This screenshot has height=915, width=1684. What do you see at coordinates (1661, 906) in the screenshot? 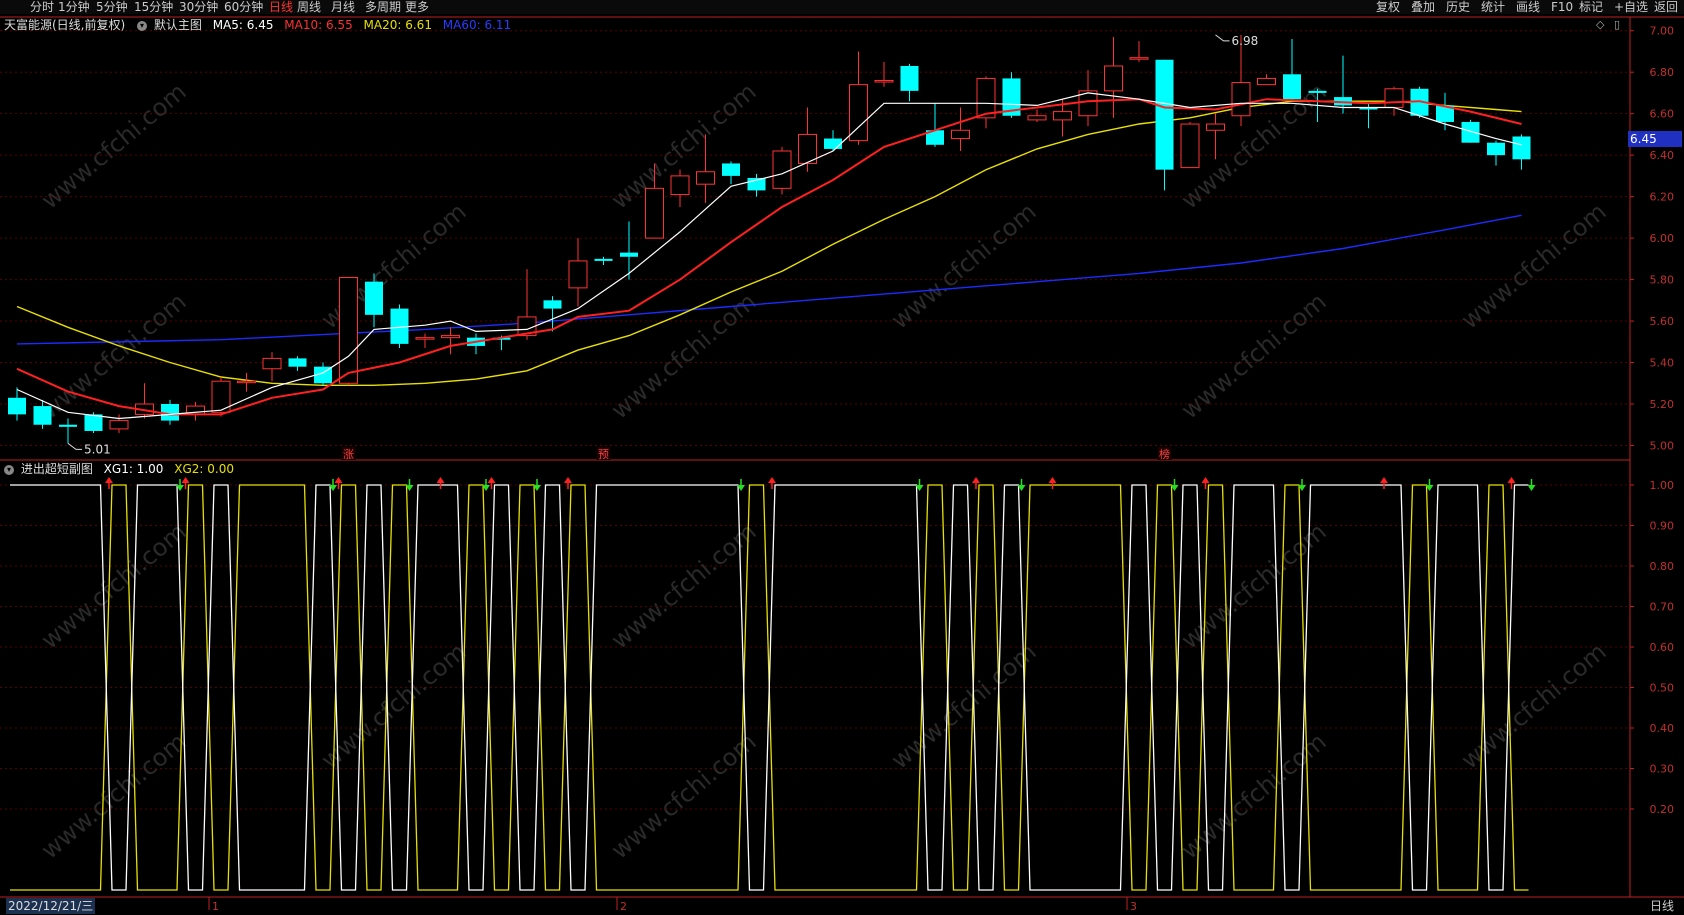
I see `period-label: 日线` at bounding box center [1661, 906].